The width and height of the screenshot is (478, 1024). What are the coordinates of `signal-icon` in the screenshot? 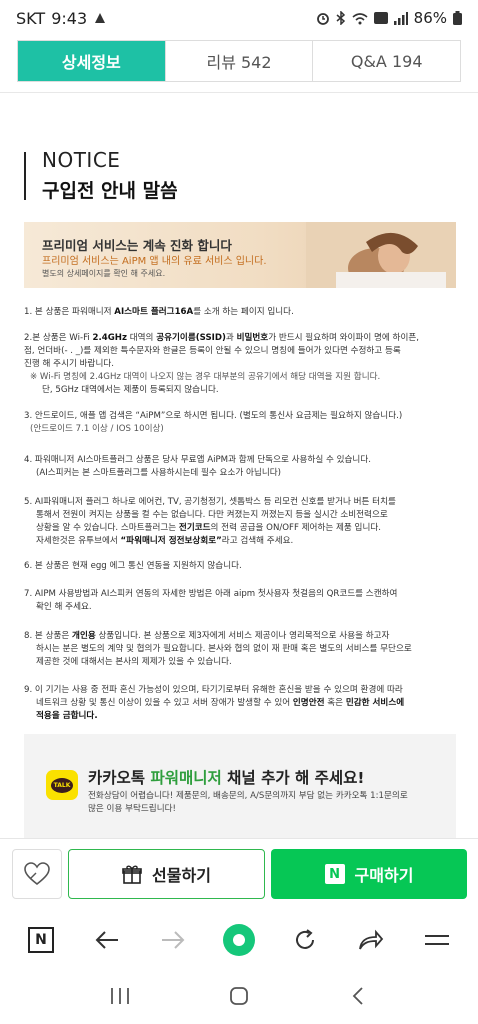 It's located at (400, 18).